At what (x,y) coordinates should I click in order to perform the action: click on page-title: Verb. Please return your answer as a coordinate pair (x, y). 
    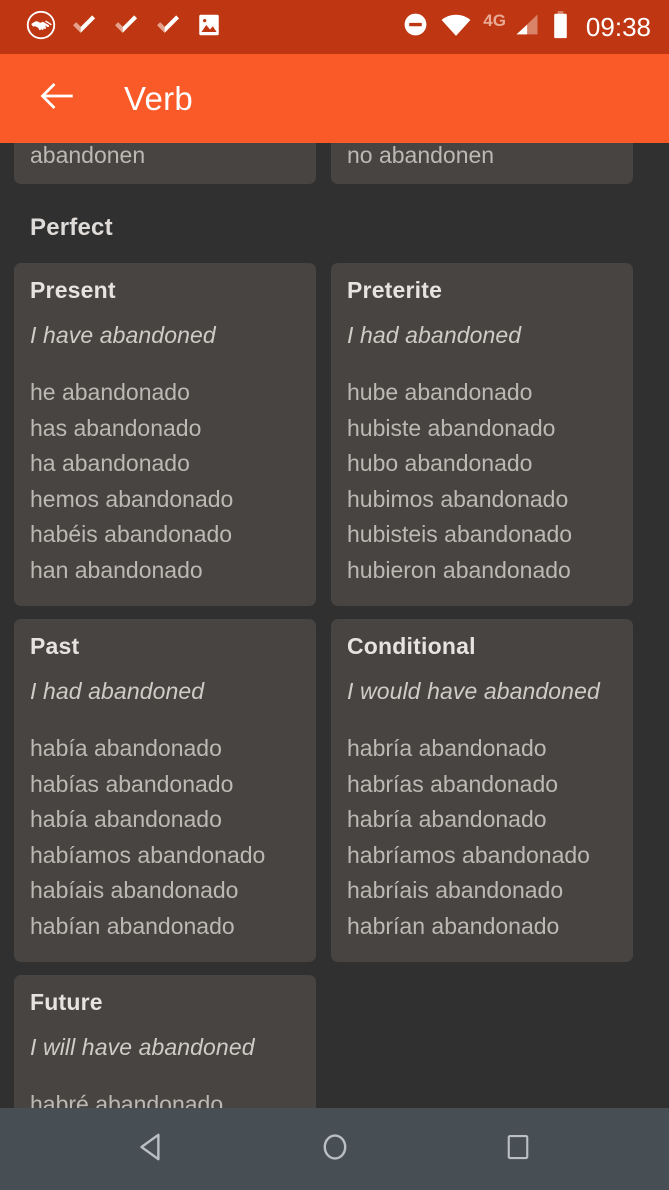
    Looking at the image, I should click on (159, 98).